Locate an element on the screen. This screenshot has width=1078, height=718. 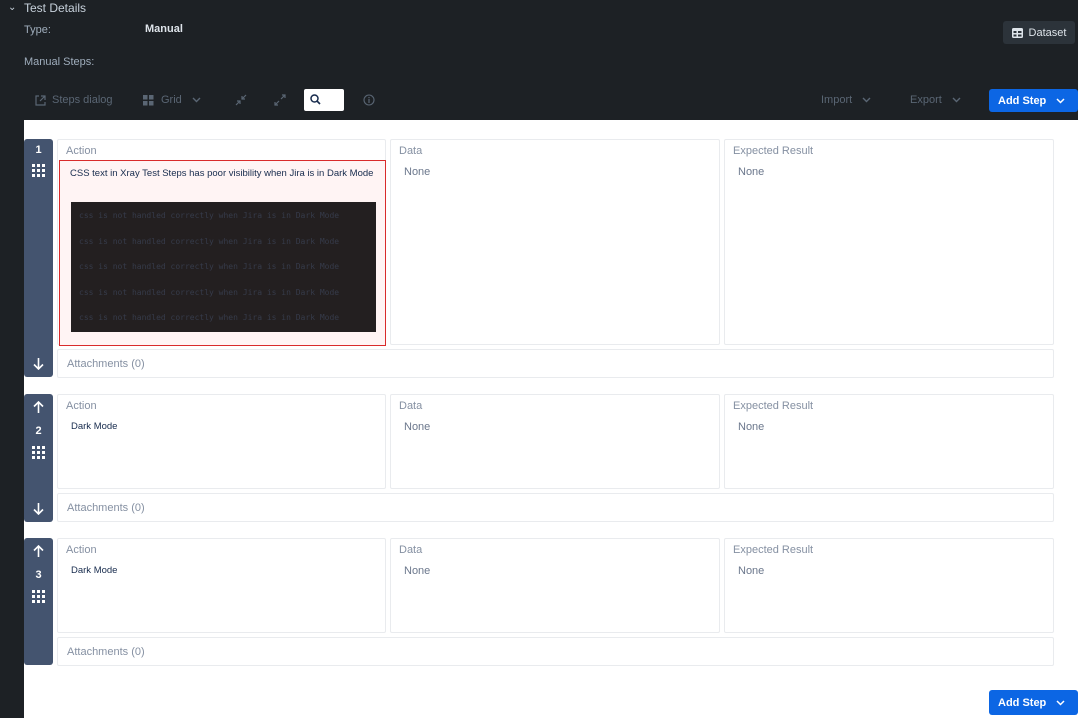
export-dropdown: Export is located at coordinates (935, 100).